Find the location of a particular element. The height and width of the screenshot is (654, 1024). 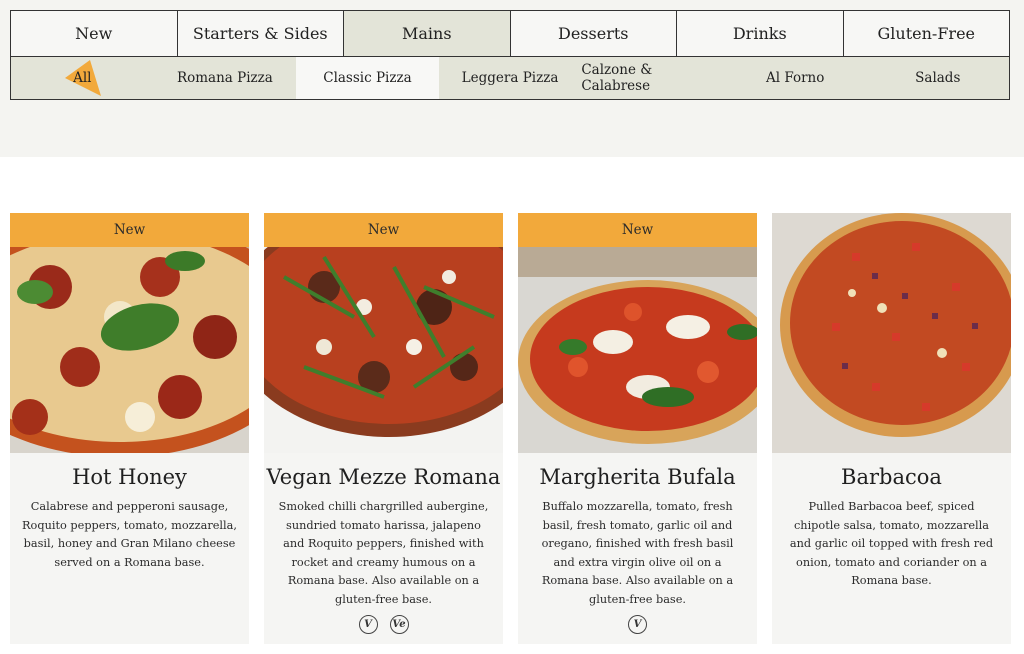

subtab-label: Salads is located at coordinates (938, 78).